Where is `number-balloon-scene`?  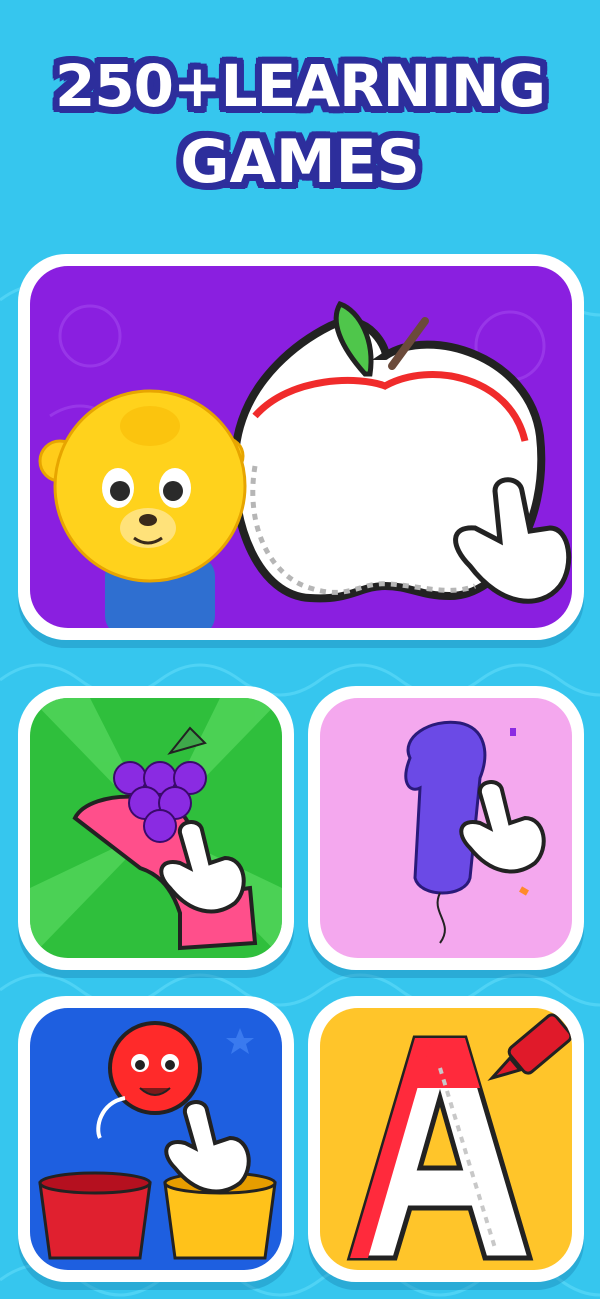
number-balloon-scene is located at coordinates (446, 828).